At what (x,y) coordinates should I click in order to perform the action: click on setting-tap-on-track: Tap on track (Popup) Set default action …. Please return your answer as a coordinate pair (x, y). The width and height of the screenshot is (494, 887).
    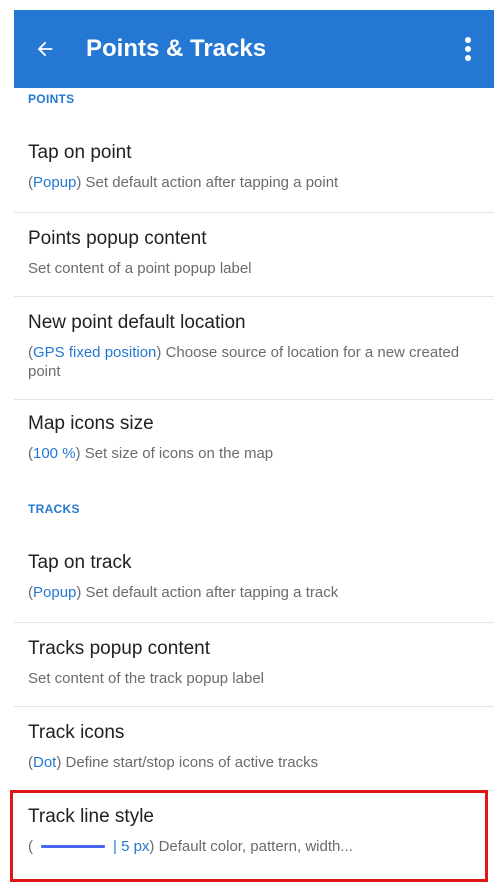
    Looking at the image, I should click on (254, 576).